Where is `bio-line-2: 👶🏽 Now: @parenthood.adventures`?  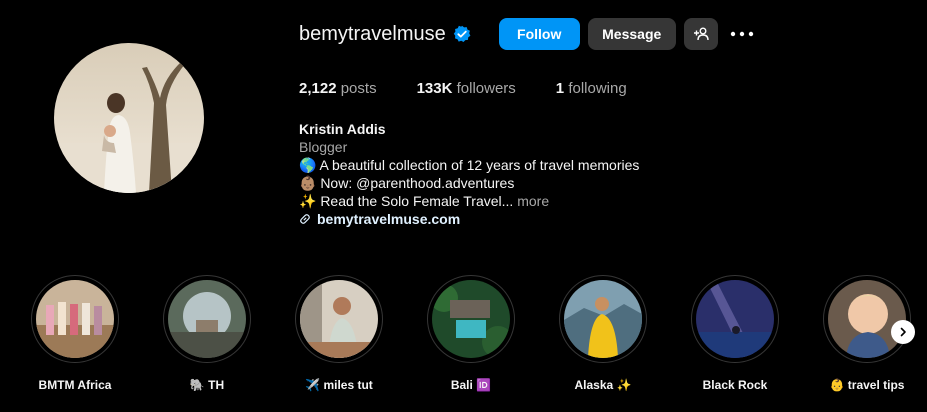 bio-line-2: 👶🏽 Now: @parenthood.adventures is located at coordinates (407, 183).